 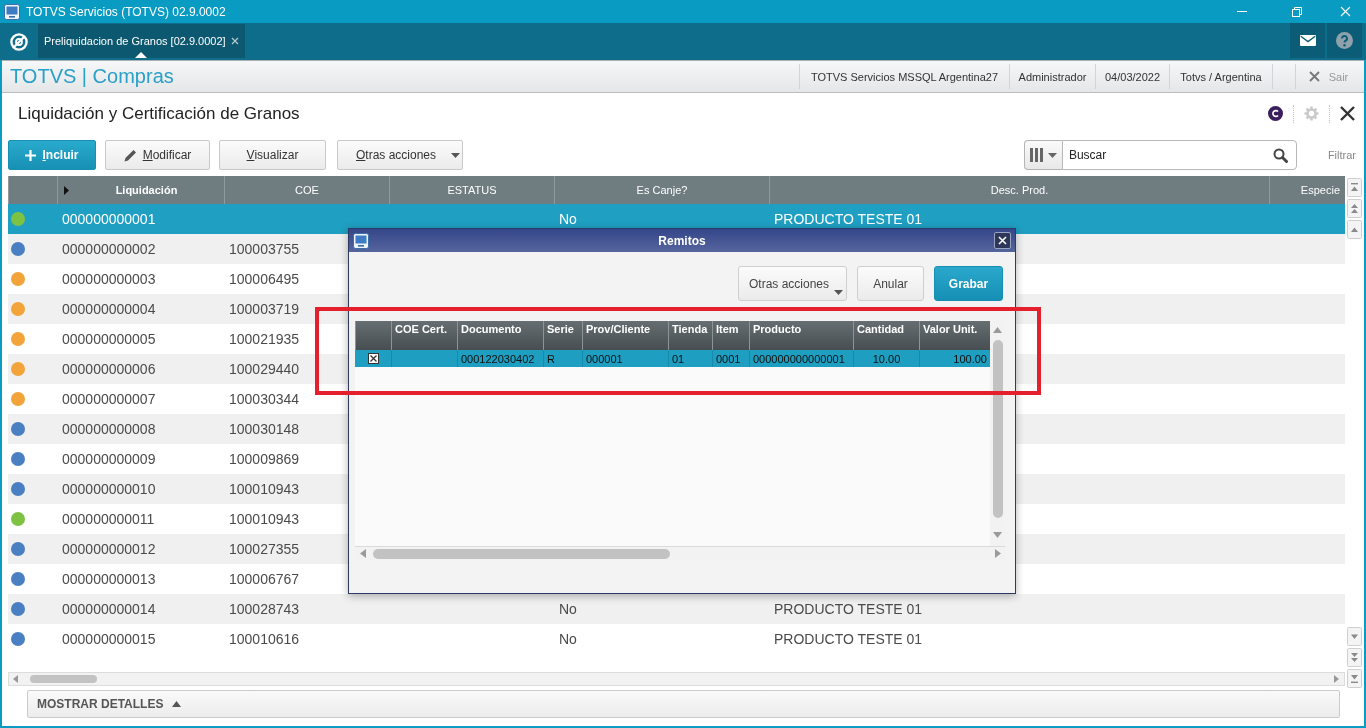 I want to click on dialog-title: Remitos, so click(x=682, y=240).